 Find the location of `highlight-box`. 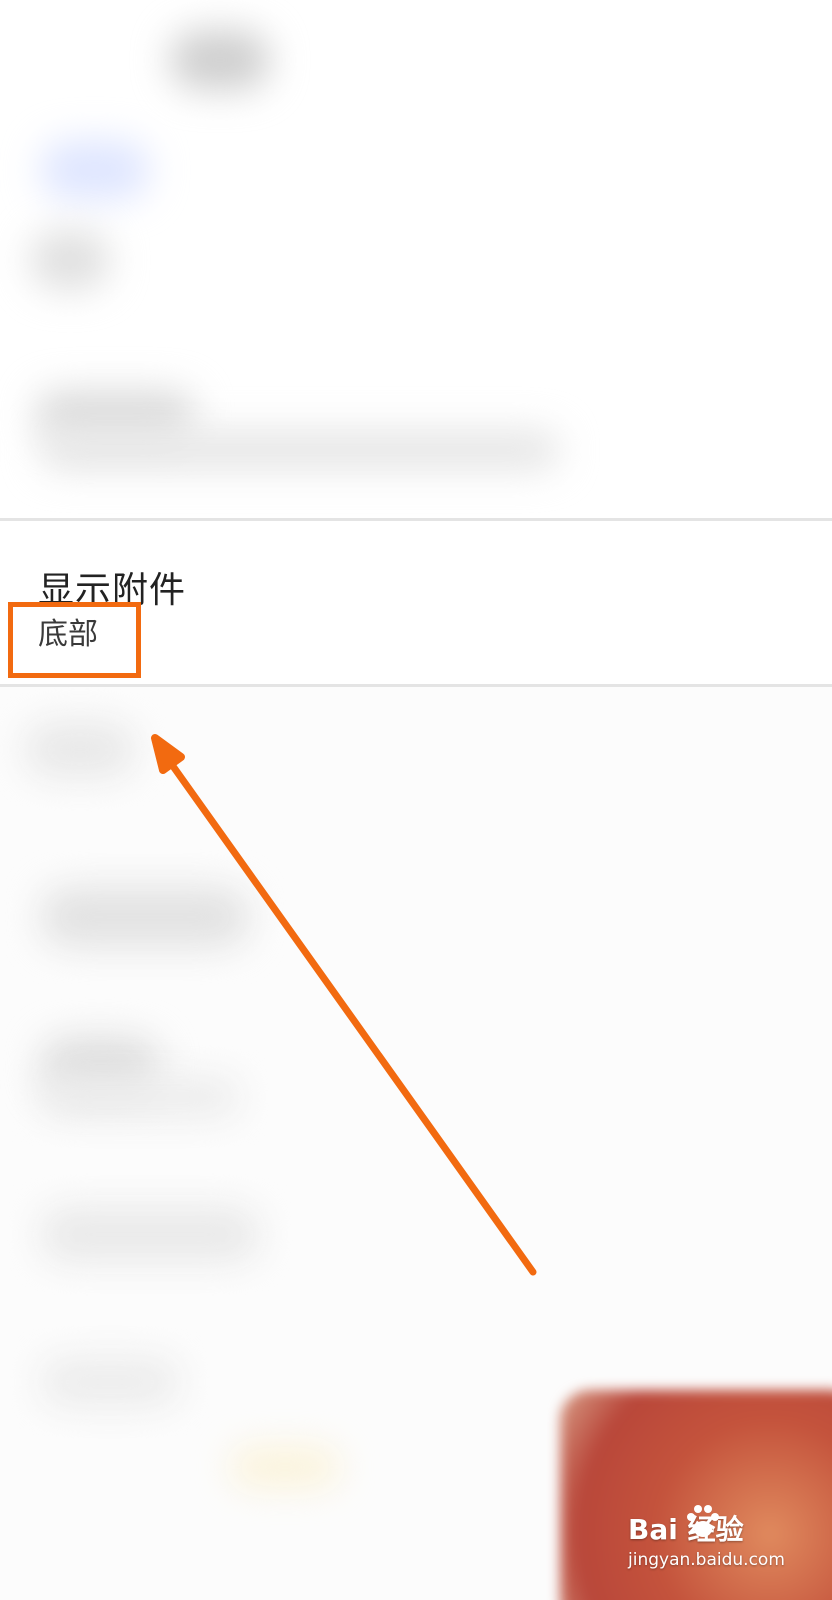

highlight-box is located at coordinates (74, 640).